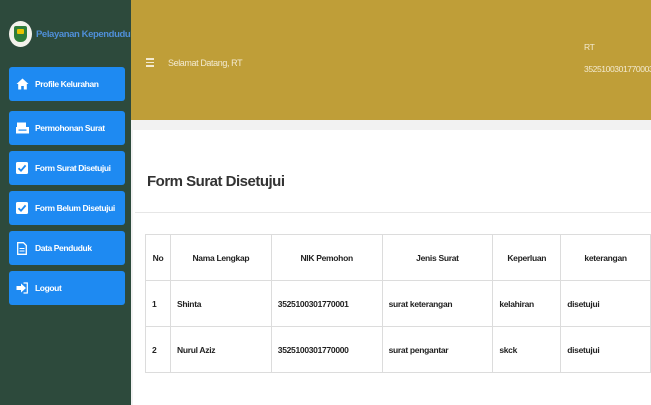 The image size is (651, 405). I want to click on sign-out-icon, so click(22, 288).